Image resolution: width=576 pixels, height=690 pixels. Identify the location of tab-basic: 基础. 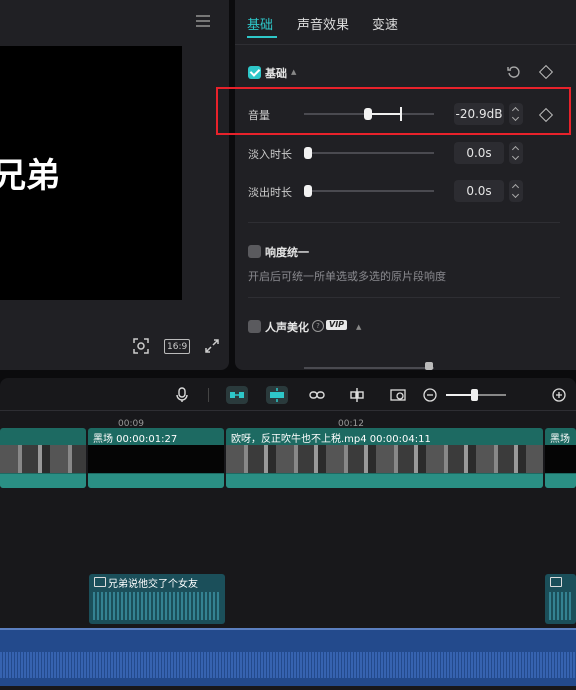
(260, 23).